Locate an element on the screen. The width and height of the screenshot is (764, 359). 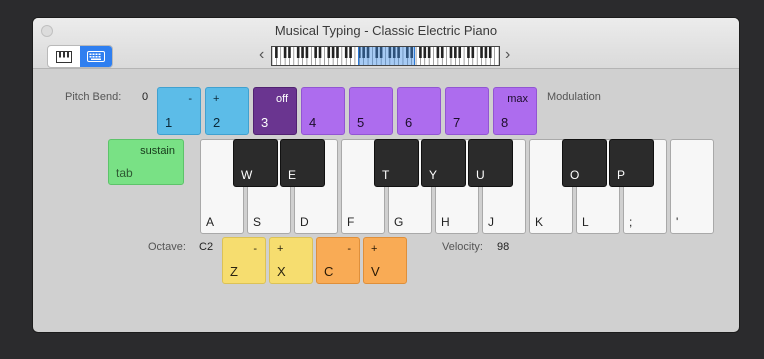
window-title: Musical Typing - Classic Electric Piano is located at coordinates (386, 30).